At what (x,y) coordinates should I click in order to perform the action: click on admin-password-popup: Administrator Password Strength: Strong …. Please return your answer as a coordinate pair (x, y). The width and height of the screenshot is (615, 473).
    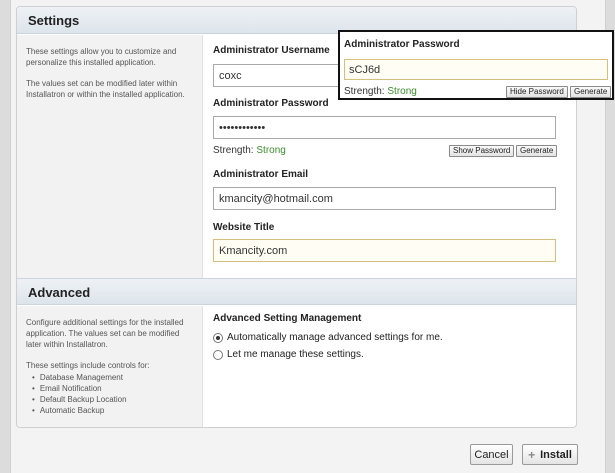
    Looking at the image, I should click on (476, 65).